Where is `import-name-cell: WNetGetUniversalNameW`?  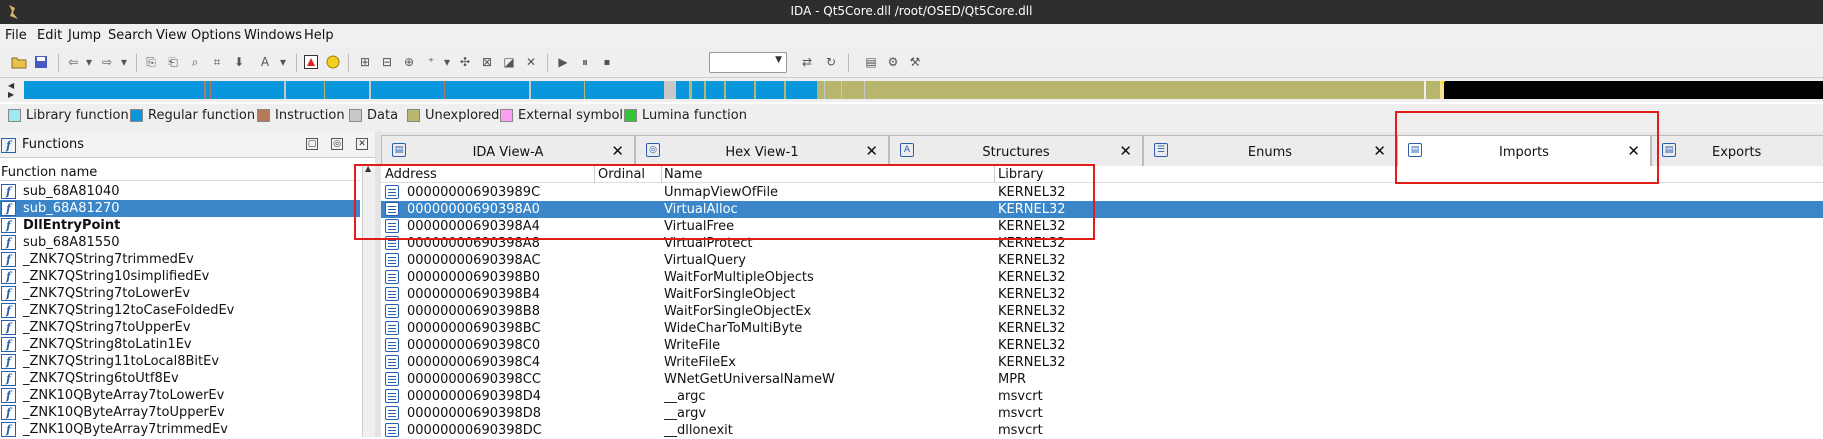 import-name-cell: WNetGetUniversalNameW is located at coordinates (749, 379).